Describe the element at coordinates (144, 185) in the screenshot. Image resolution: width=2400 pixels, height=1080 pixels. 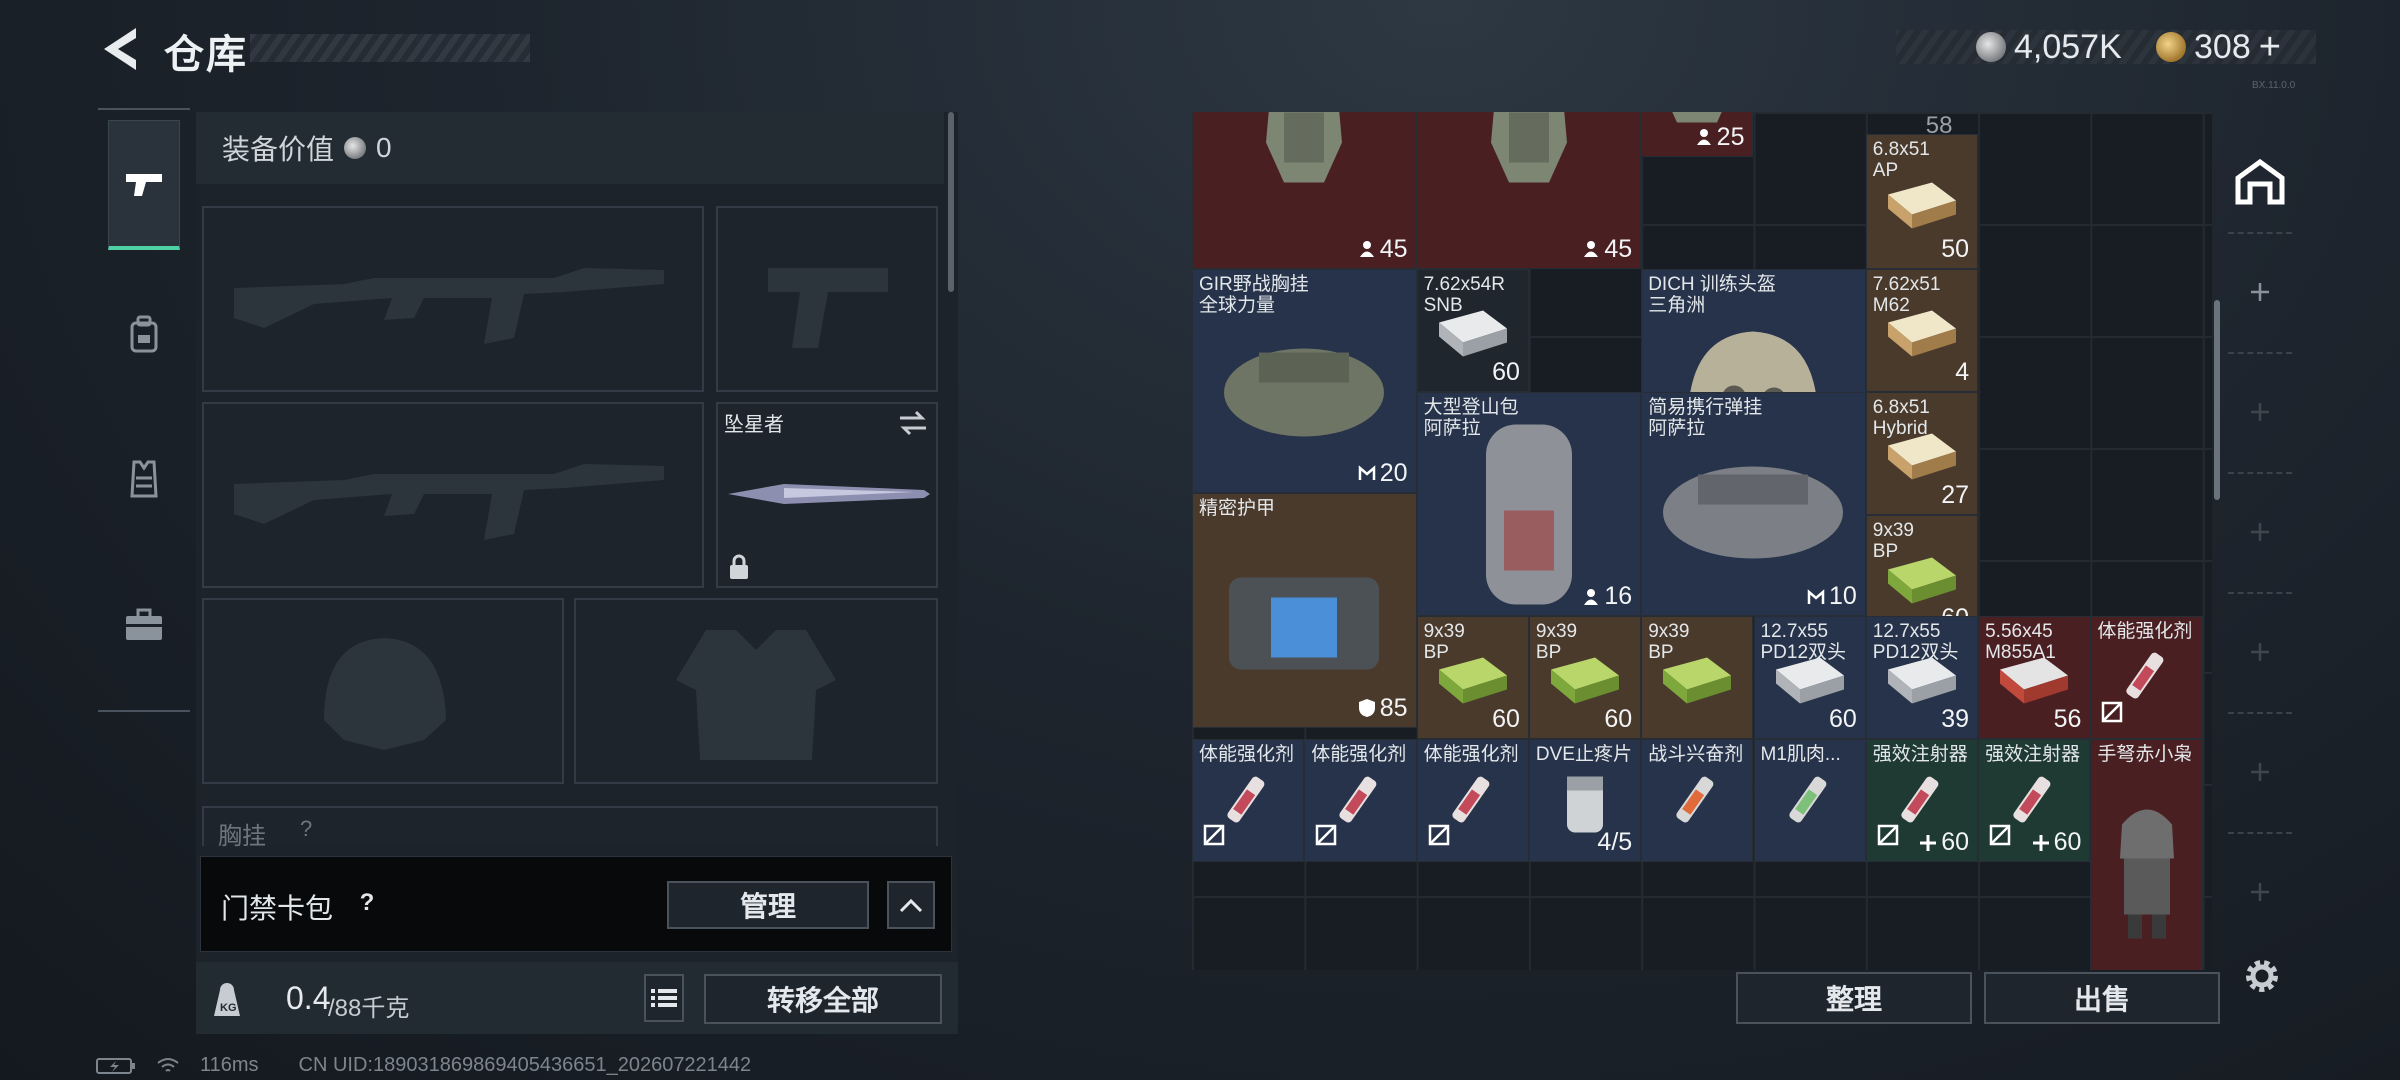
I see `nav-weapons` at that location.